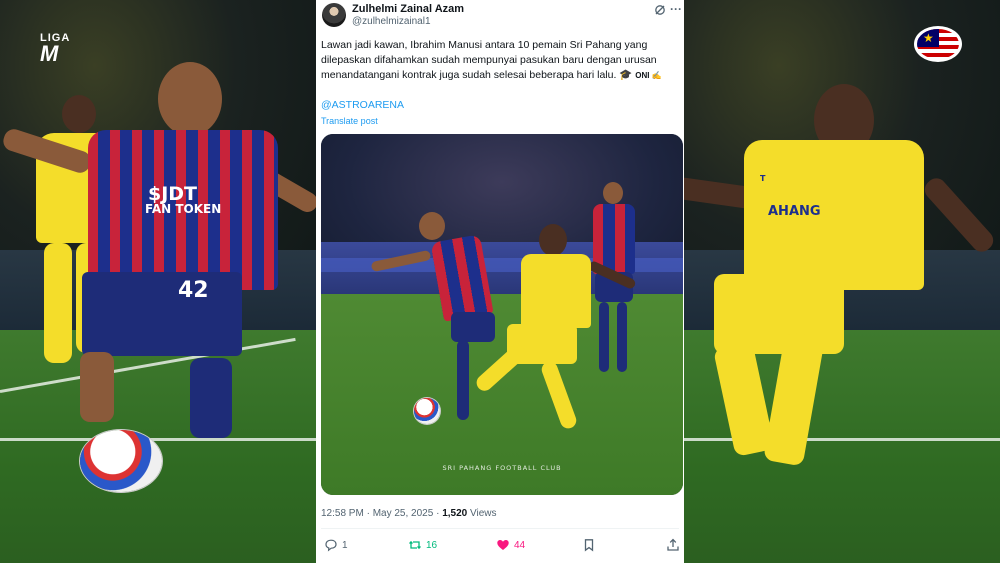 Image resolution: width=1000 pixels, height=563 pixels. Describe the element at coordinates (342, 513) in the screenshot. I see `tweet-time: 12:58 PM` at that location.